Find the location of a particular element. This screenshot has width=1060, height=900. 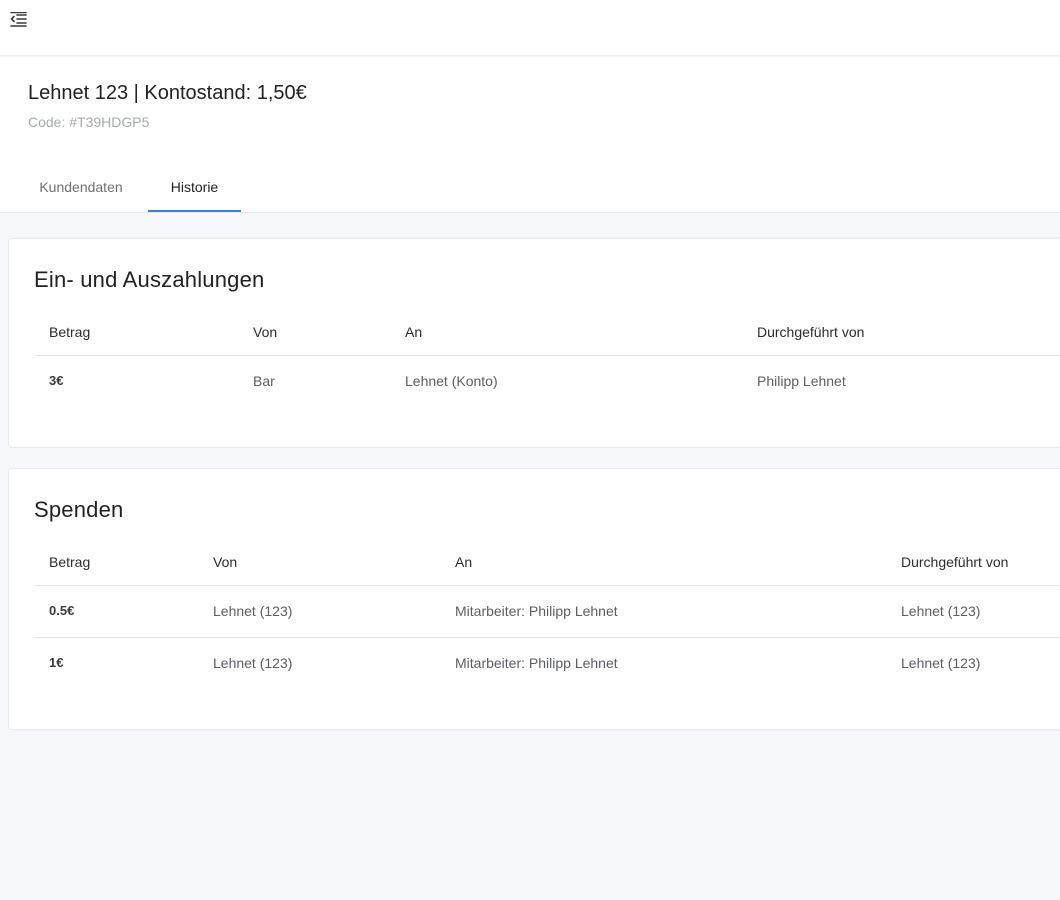

cell-betrag: 0.5€ is located at coordinates (62, 610).